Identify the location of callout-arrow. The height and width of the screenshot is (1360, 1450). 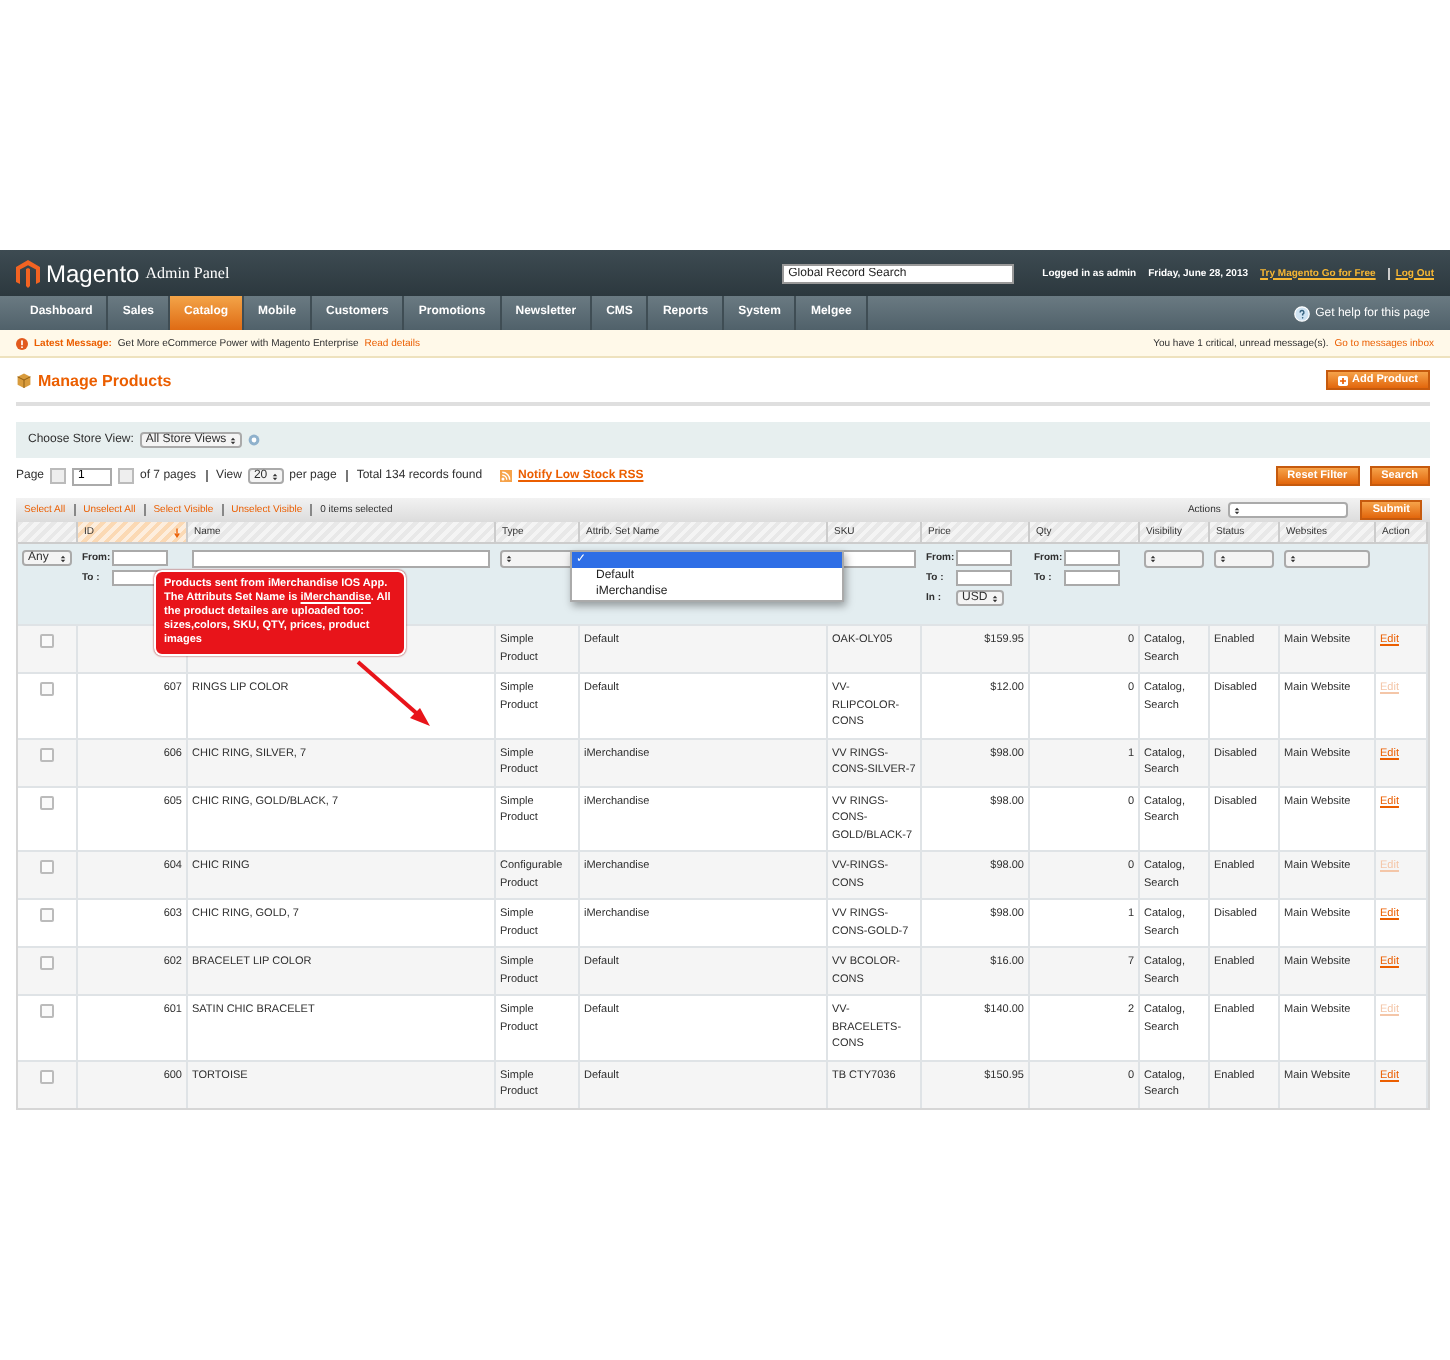
(394, 694).